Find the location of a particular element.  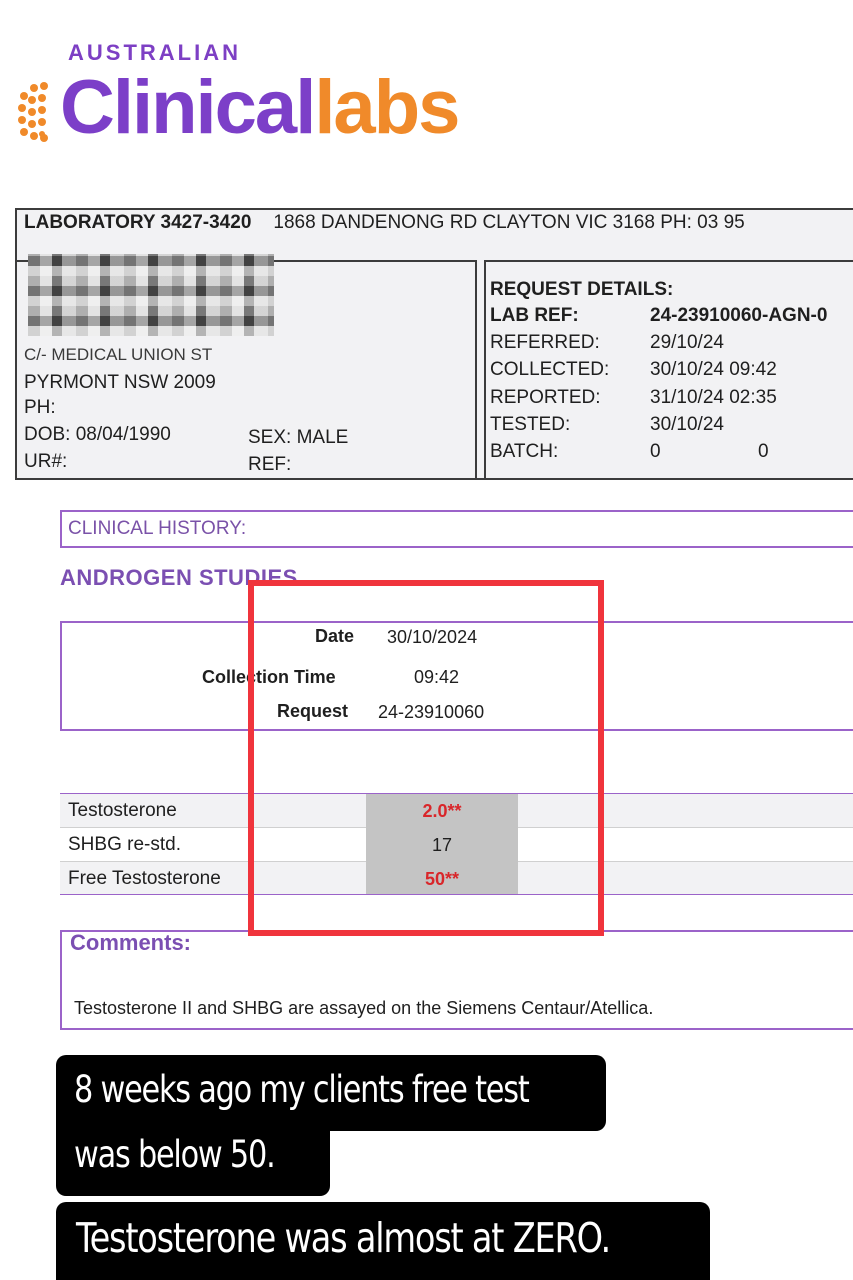

result-name-testosterone: Testosterone is located at coordinates (122, 810).